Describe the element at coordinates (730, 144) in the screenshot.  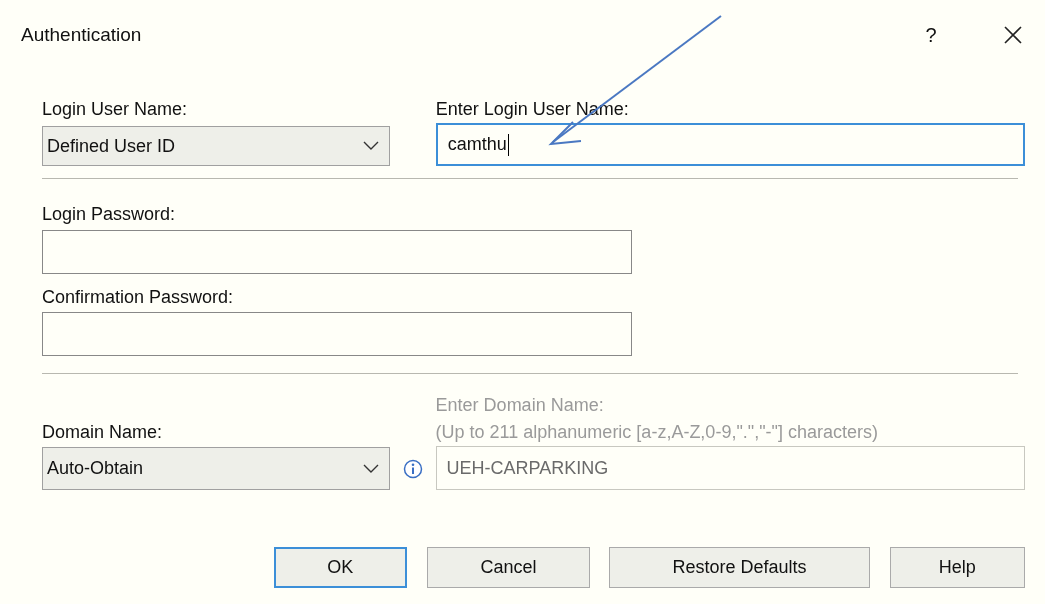
I see `user-name-input: camthu` at that location.